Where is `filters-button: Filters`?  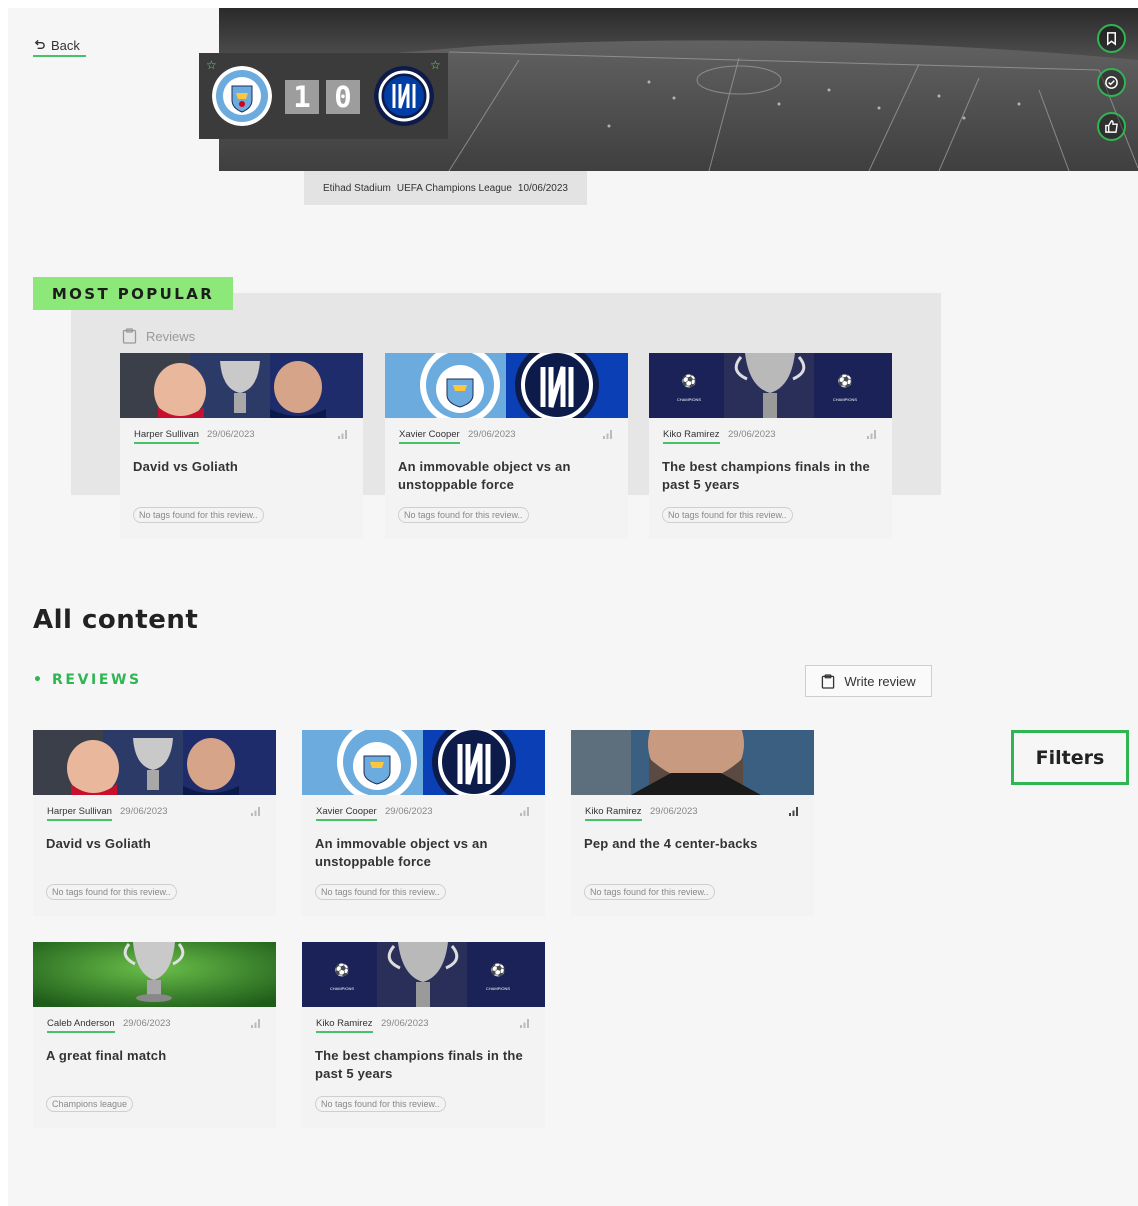 filters-button: Filters is located at coordinates (1070, 757).